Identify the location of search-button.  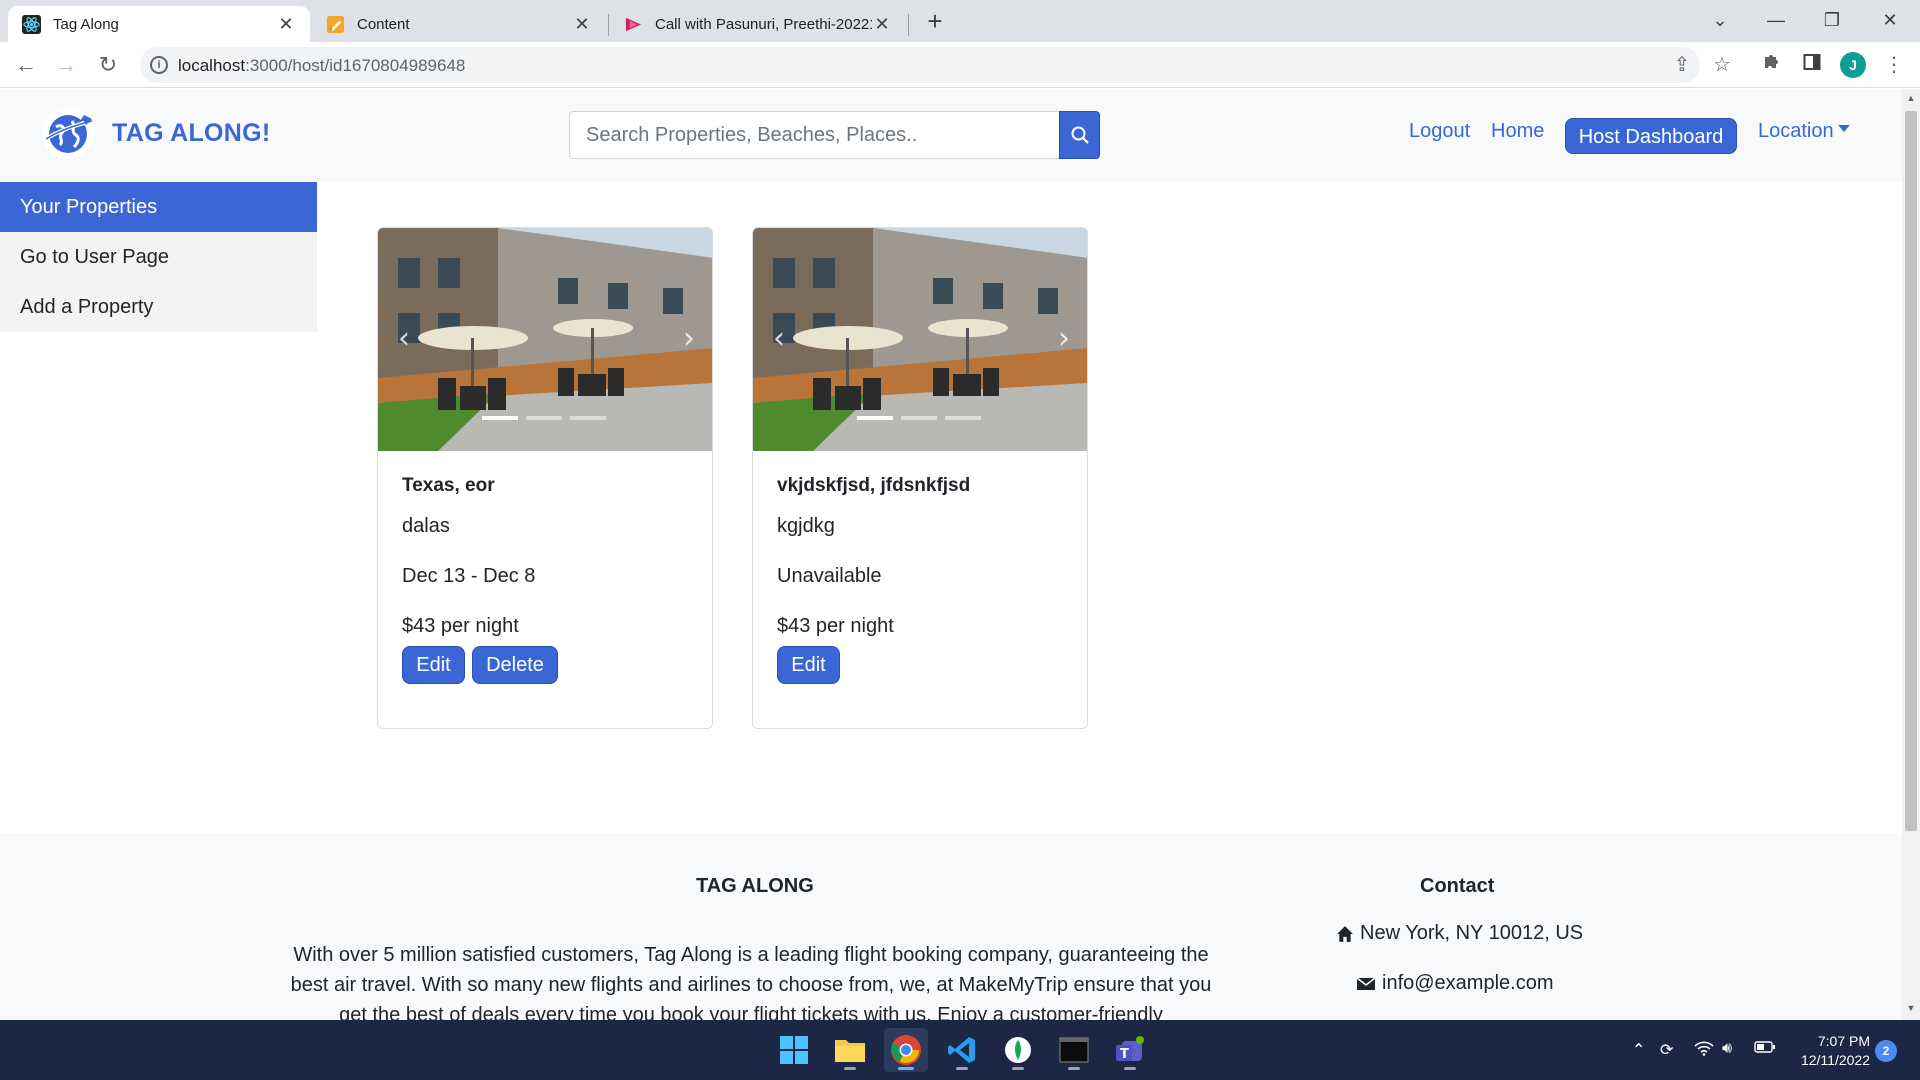
(1079, 135).